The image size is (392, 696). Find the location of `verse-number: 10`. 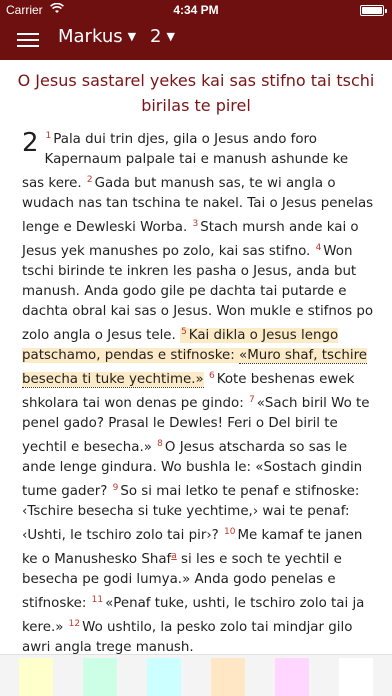

verse-number: 10 is located at coordinates (230, 532).